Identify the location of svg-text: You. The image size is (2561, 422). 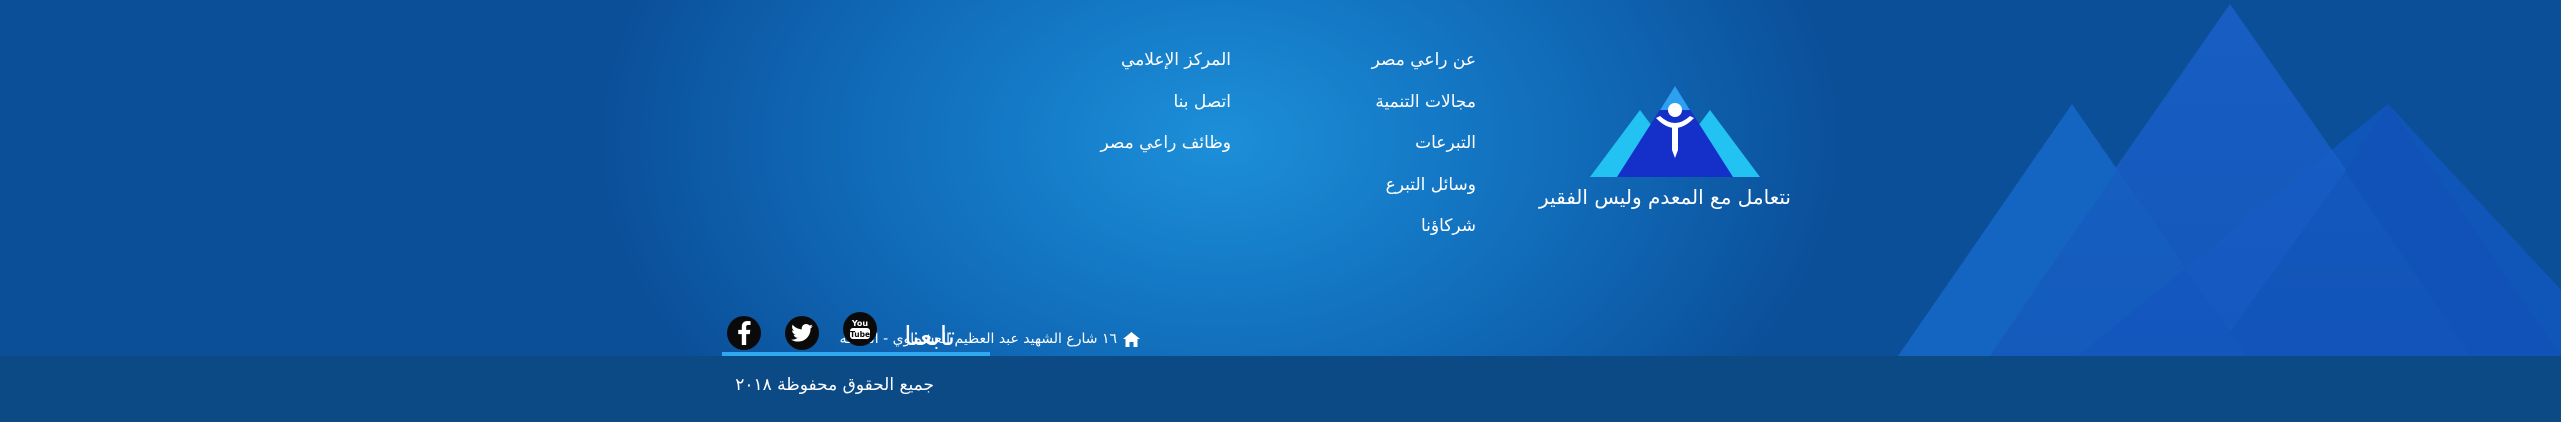
(860, 323).